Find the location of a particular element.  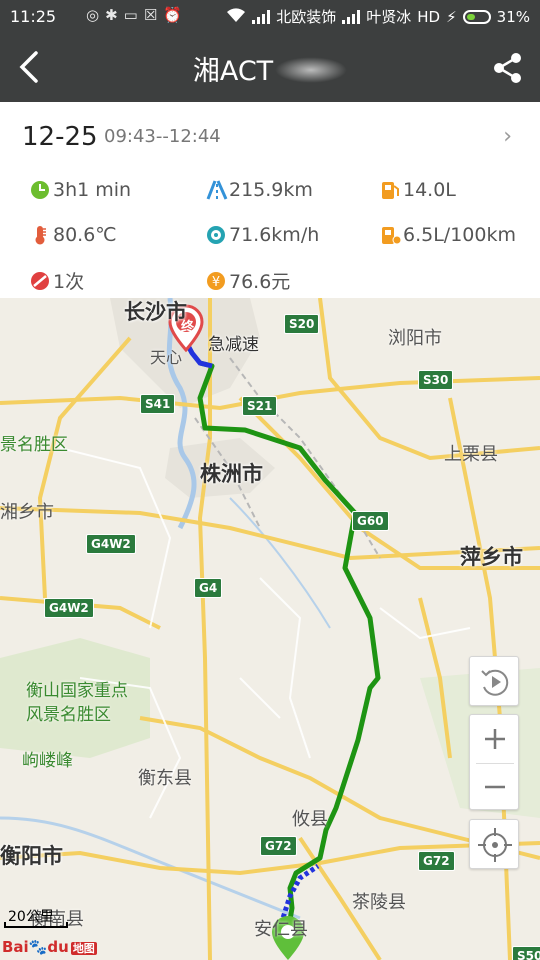

zoom-in-button is located at coordinates (495, 739).